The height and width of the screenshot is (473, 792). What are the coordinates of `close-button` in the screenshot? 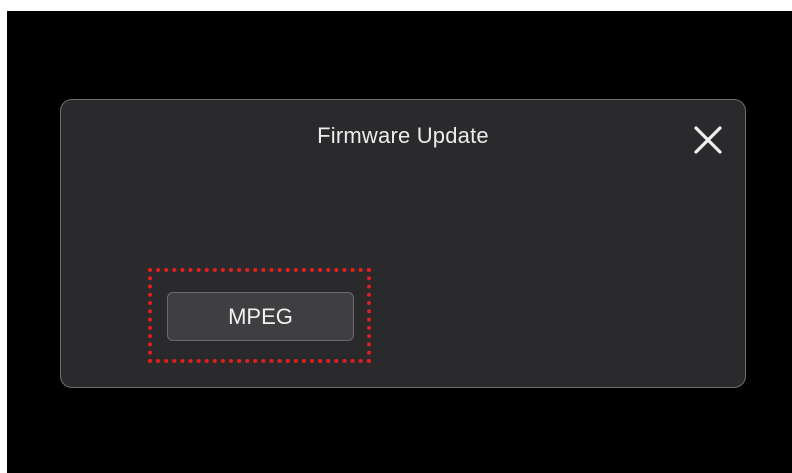 It's located at (708, 140).